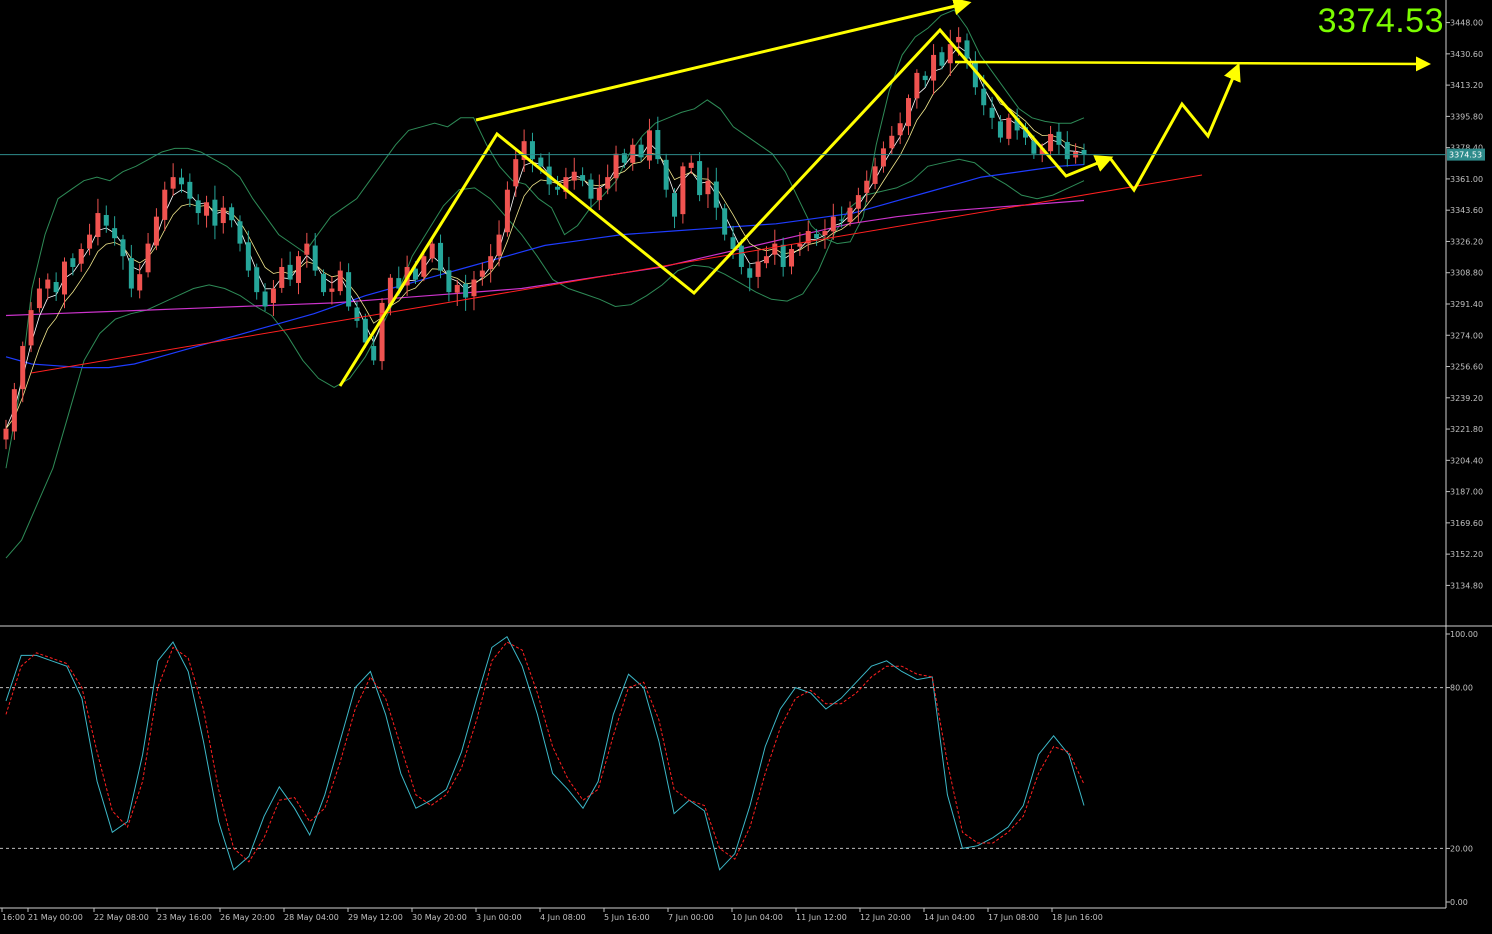 The image size is (1492, 934). I want to click on time-tick-label: 18 Jun 16:00, so click(1077, 917).